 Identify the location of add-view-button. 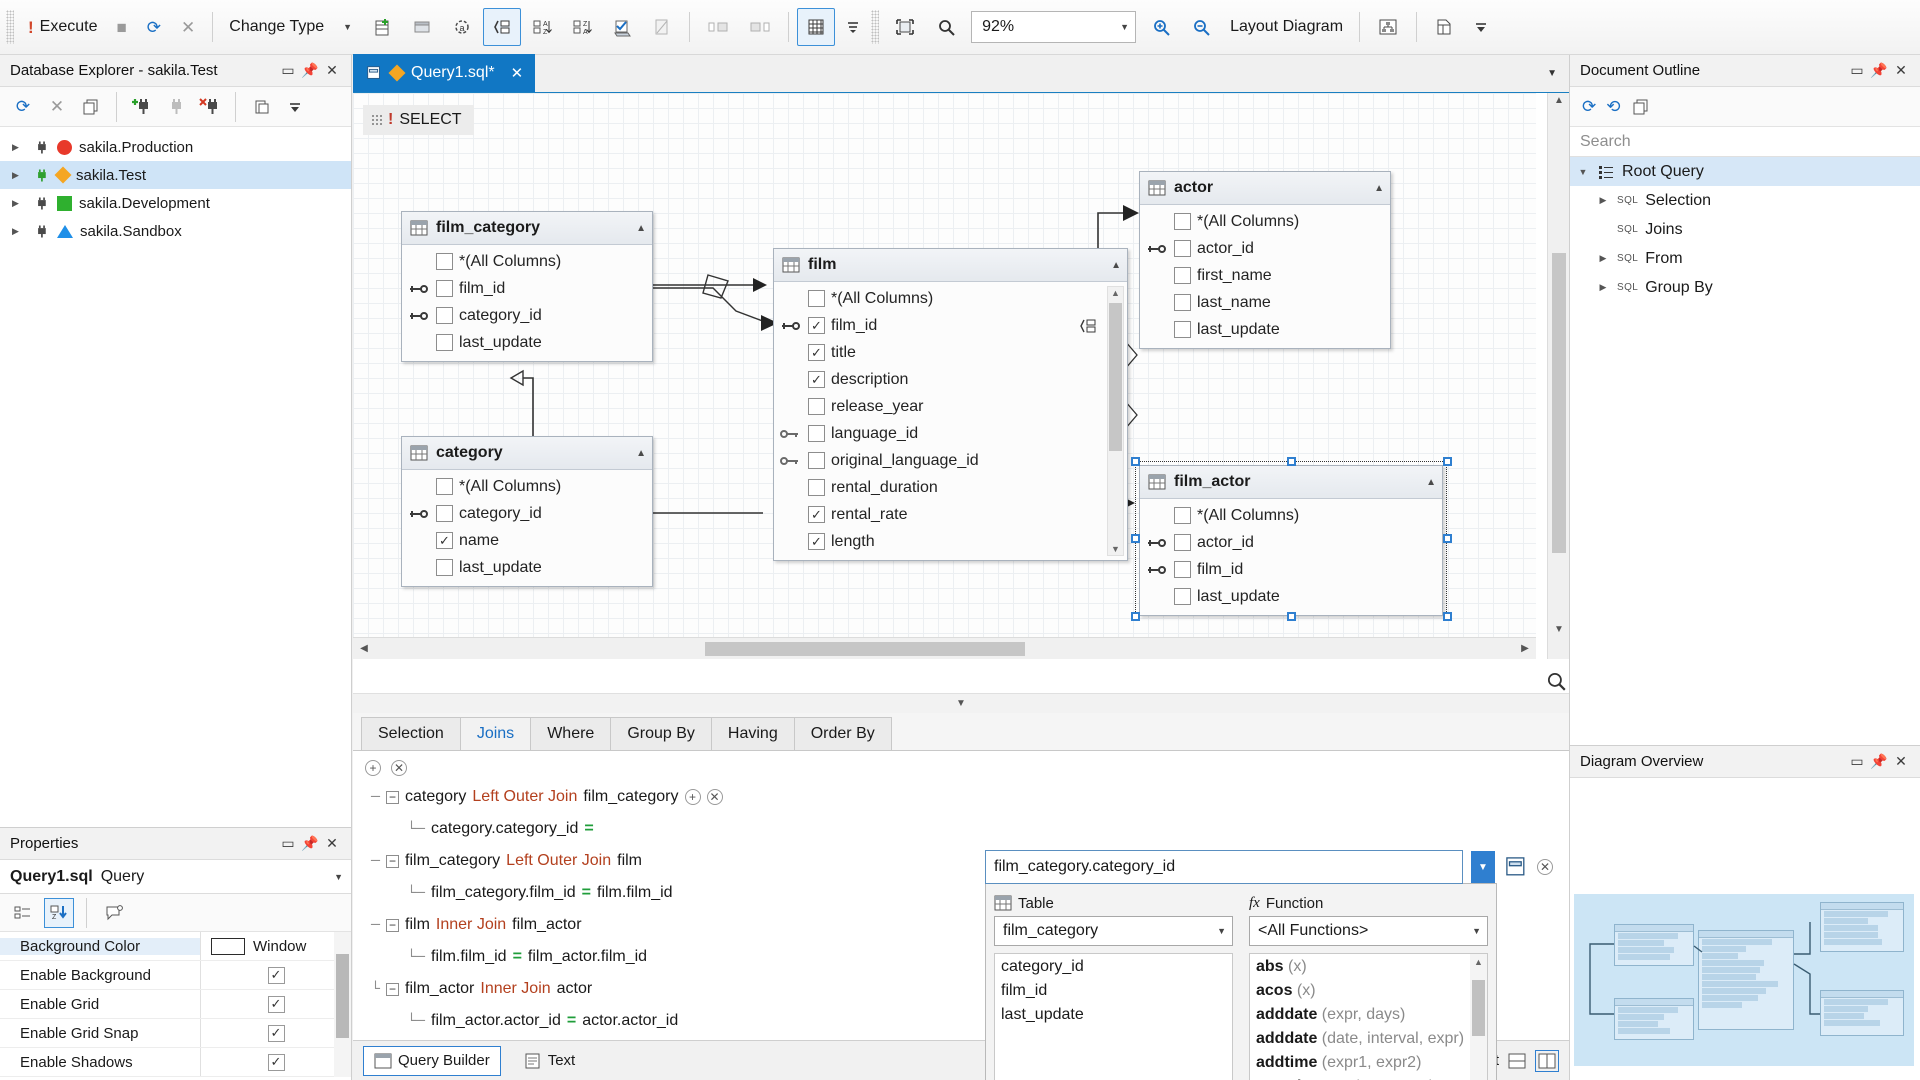
(422, 27).